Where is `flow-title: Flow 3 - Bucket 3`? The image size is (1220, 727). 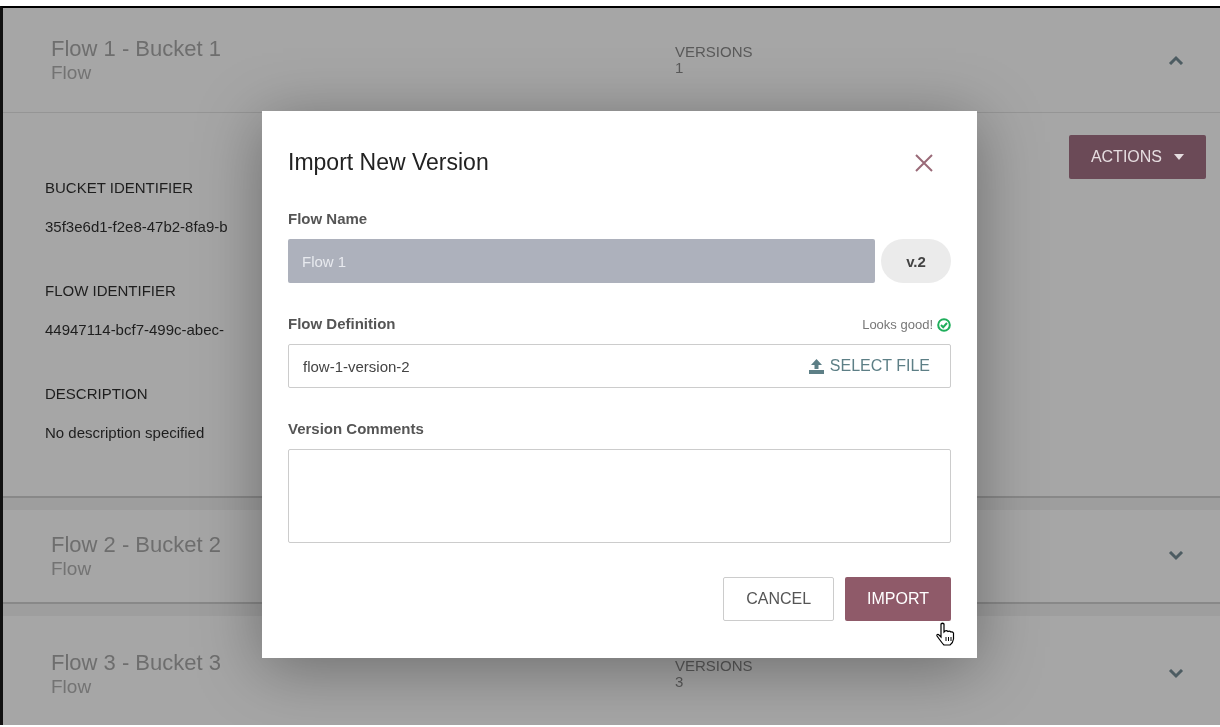
flow-title: Flow 3 - Bucket 3 is located at coordinates (136, 663).